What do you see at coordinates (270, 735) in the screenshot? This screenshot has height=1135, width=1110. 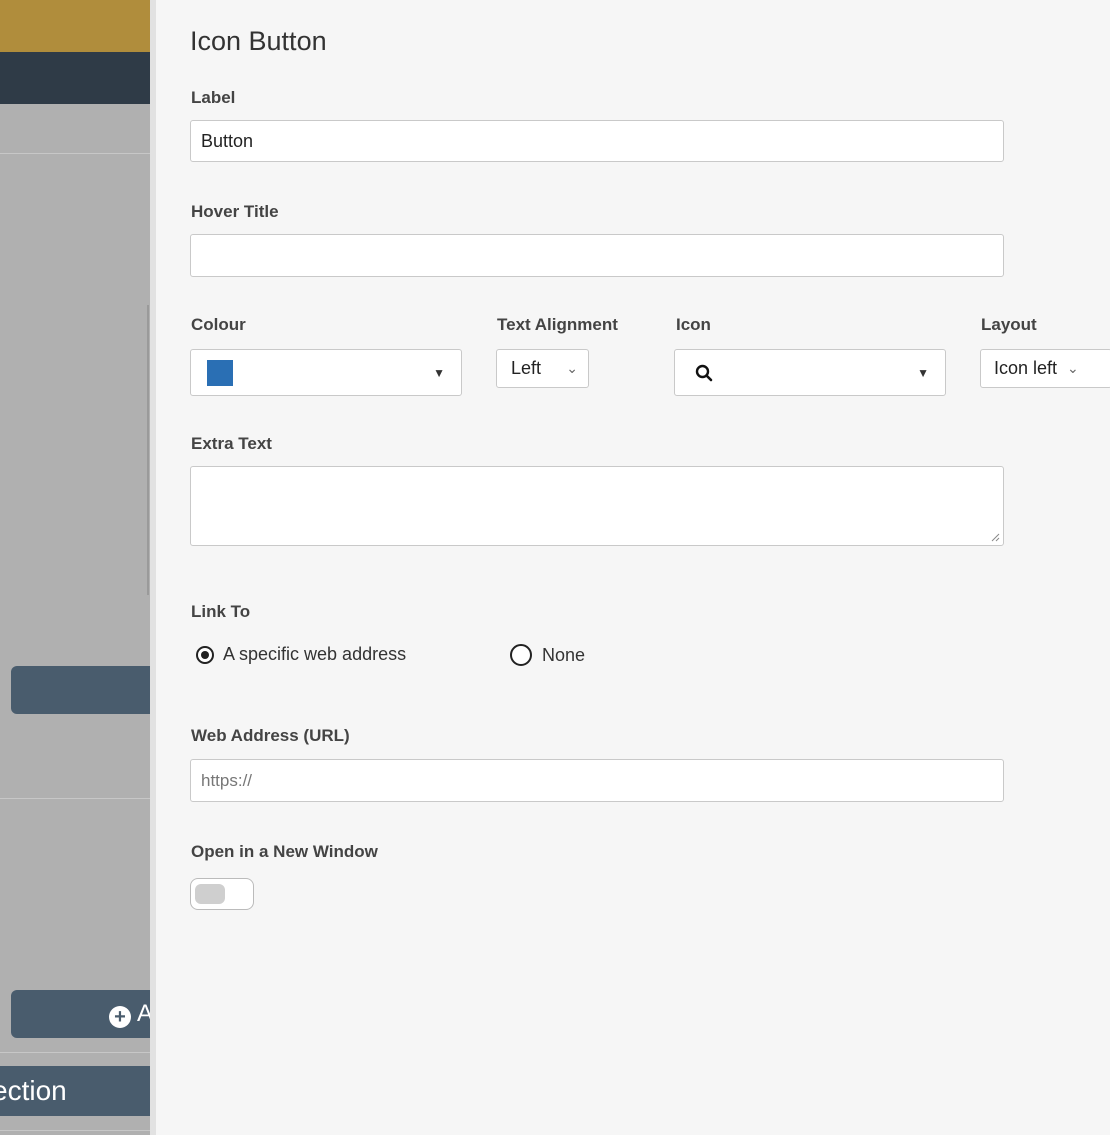 I see `web-address-label: Web Address (URL)` at bounding box center [270, 735].